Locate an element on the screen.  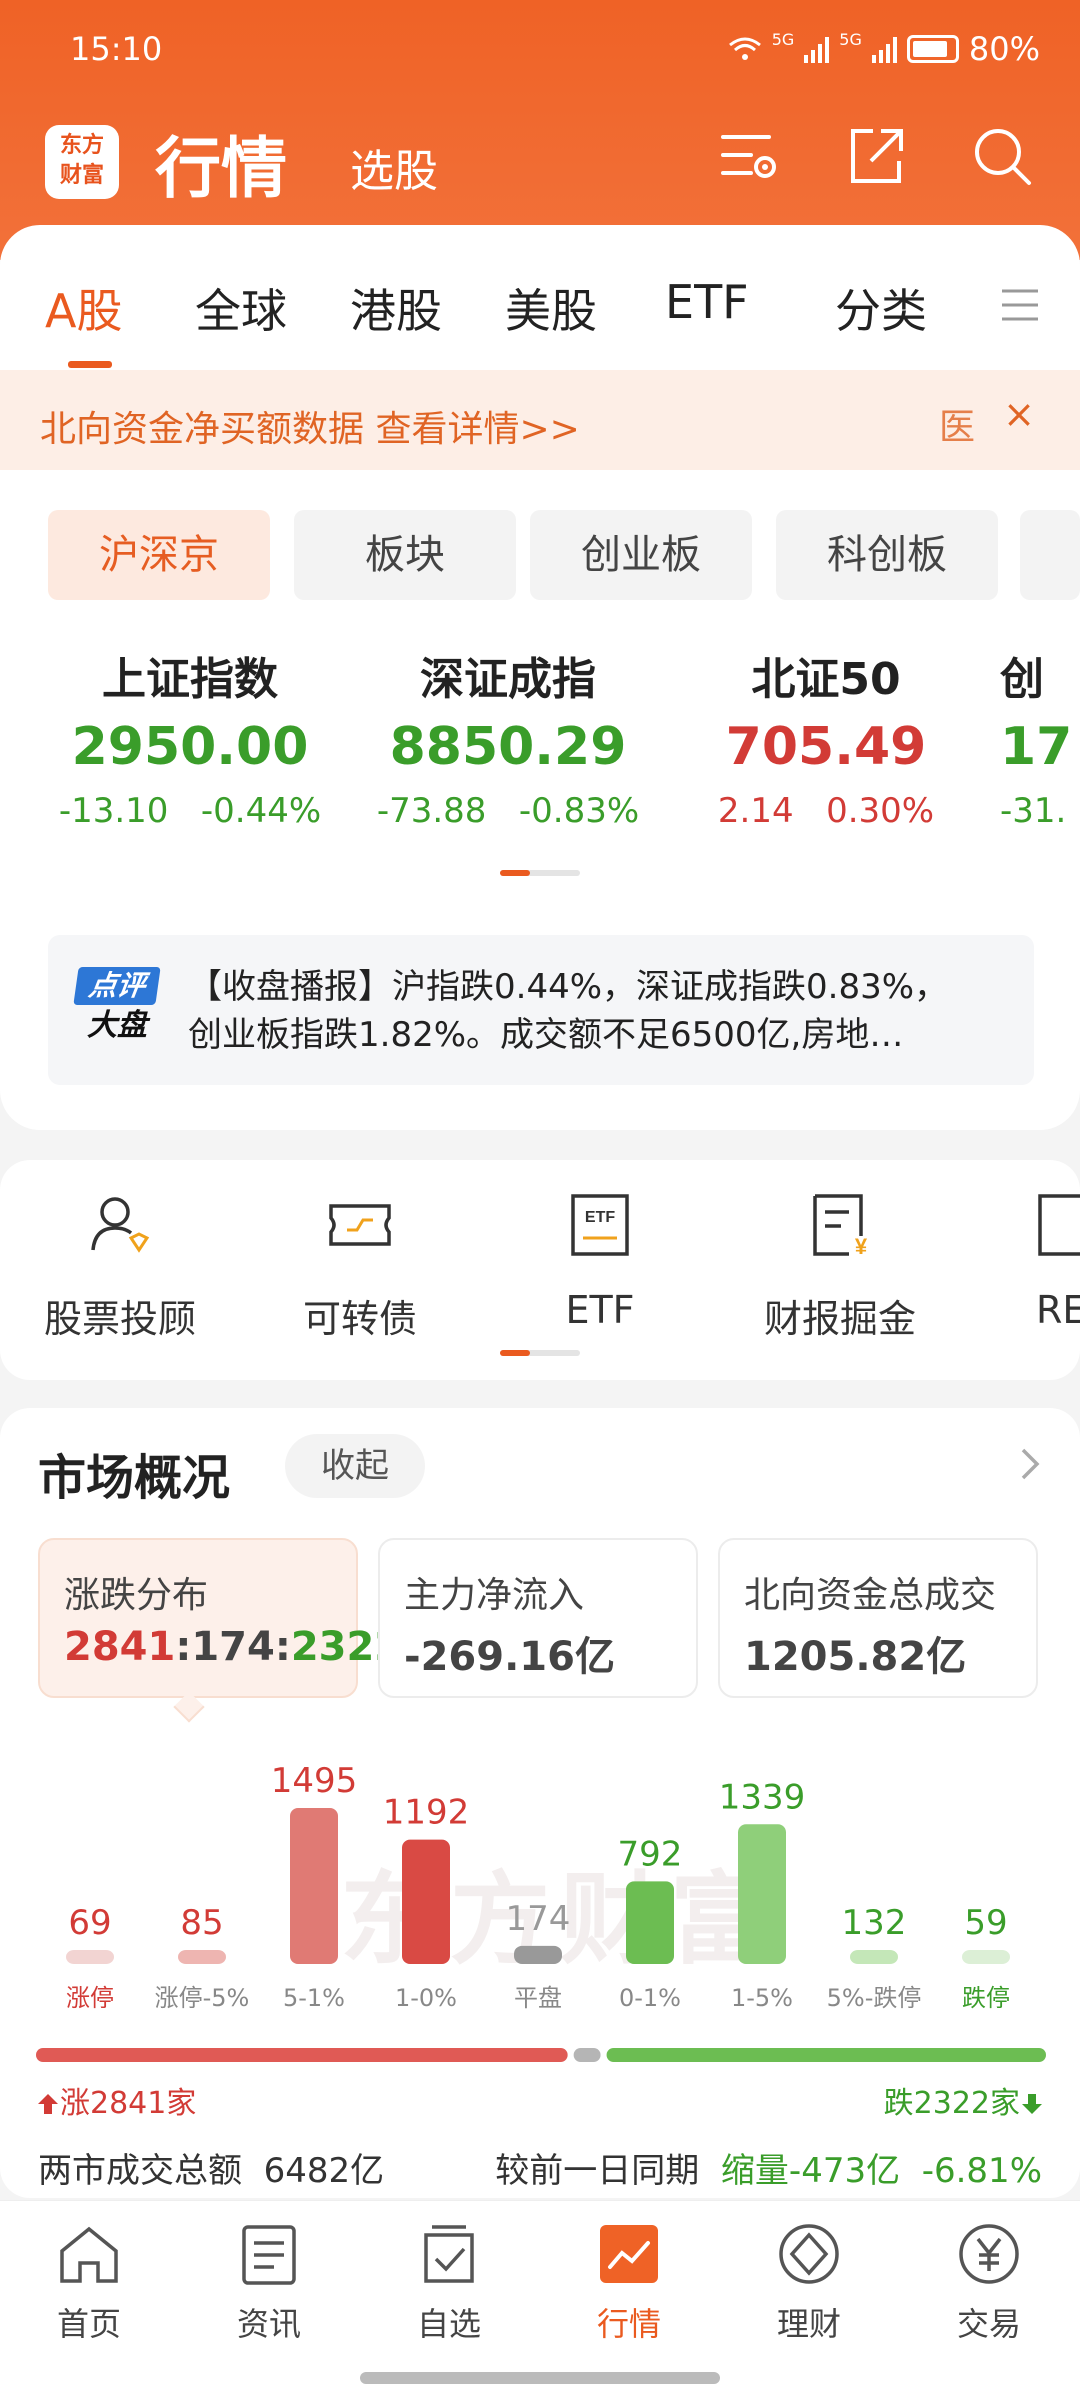
arrow-down-icon is located at coordinates (1032, 2104).